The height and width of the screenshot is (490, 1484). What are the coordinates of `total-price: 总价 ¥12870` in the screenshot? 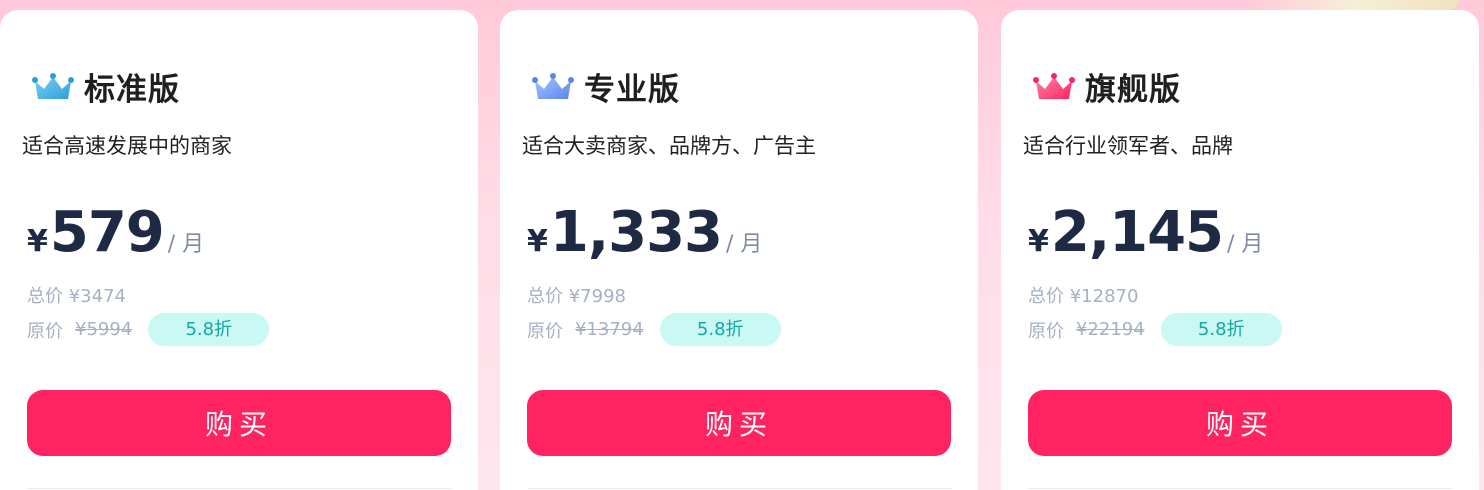 It's located at (1083, 295).